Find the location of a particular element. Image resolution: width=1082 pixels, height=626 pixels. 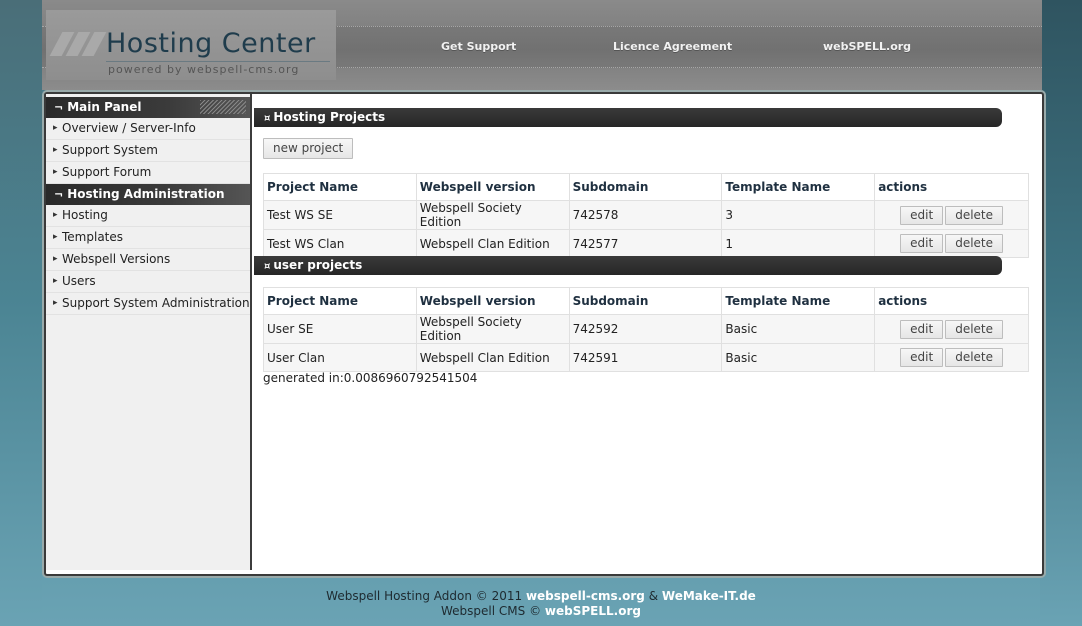

sidebar-head-main-panel: ¬ Main Panel is located at coordinates (148, 107).